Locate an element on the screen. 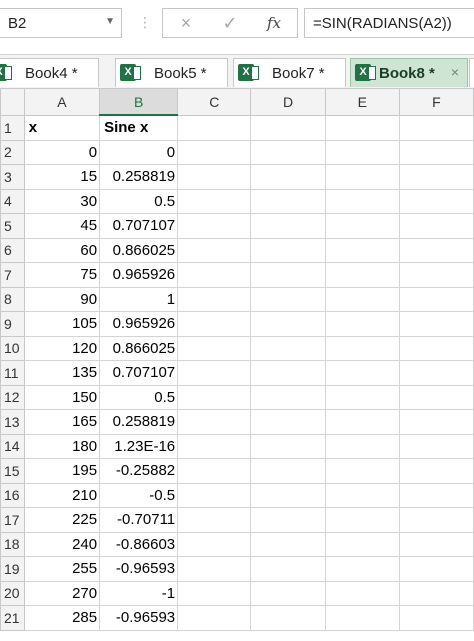  cell-a: 120 is located at coordinates (62, 348).